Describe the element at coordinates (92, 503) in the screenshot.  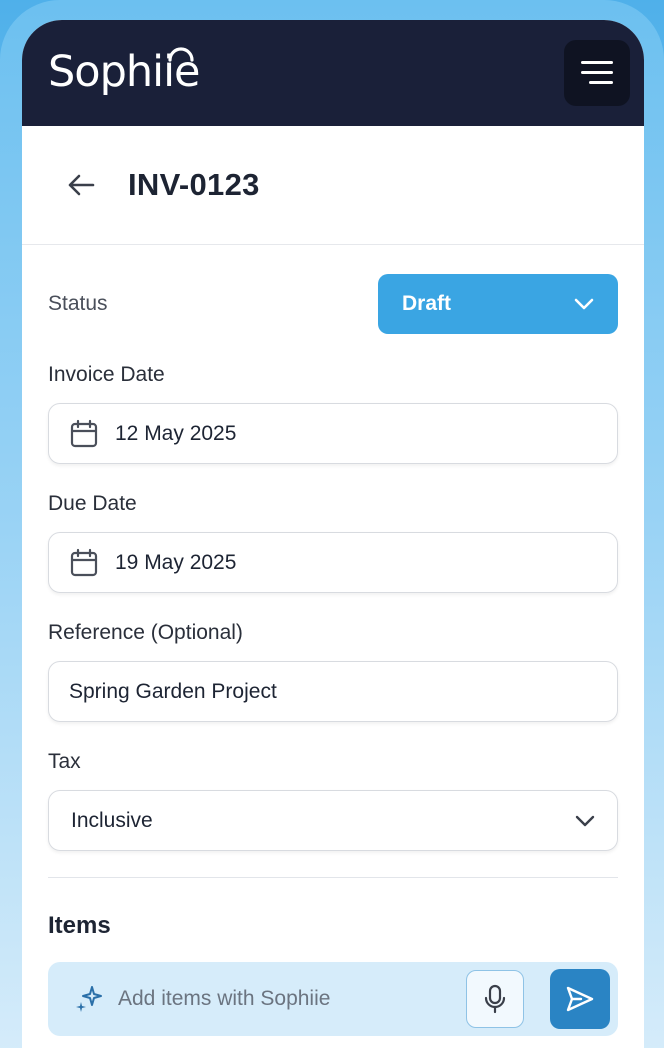
I see `due-date-label: Due Date` at that location.